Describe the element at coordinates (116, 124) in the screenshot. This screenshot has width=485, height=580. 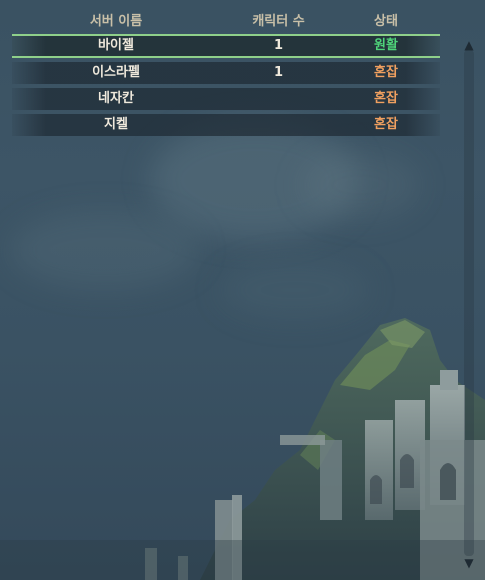
I see `server-name: 지켈` at that location.